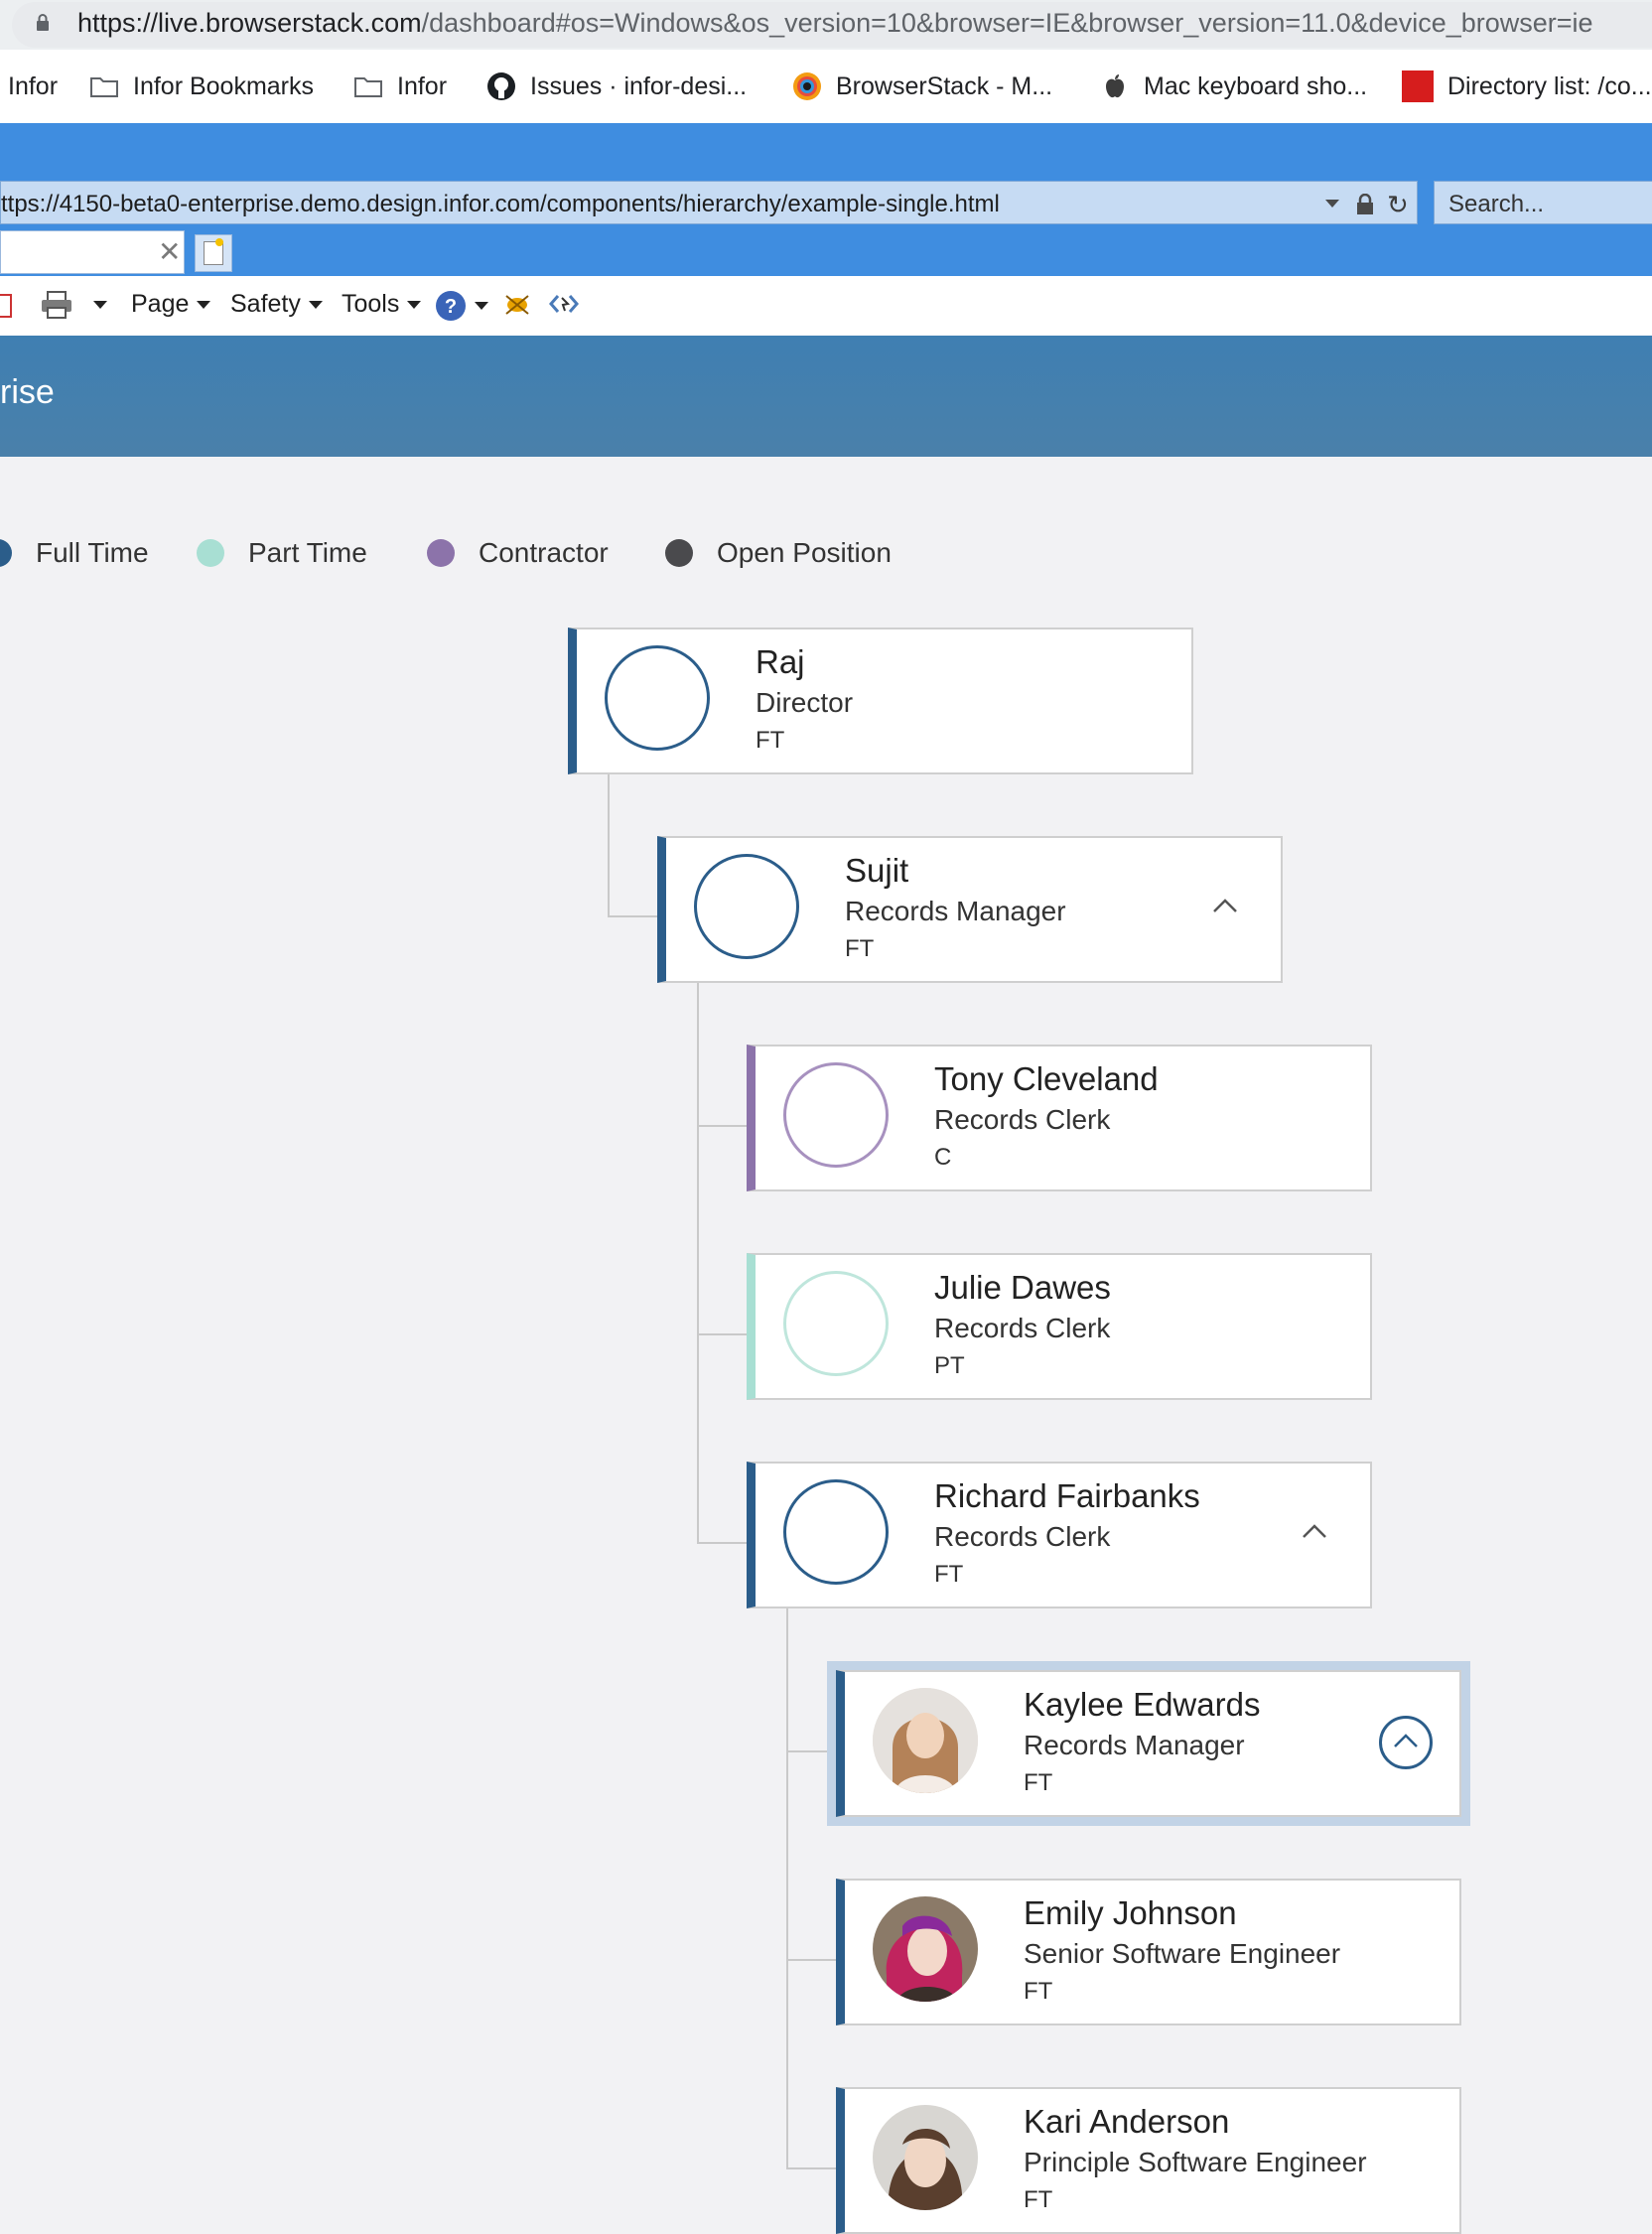 The image size is (1652, 2234). I want to click on org-card-kaylee-edwards: Kaylee Edwards Records Manager FT, so click(1148, 1743).